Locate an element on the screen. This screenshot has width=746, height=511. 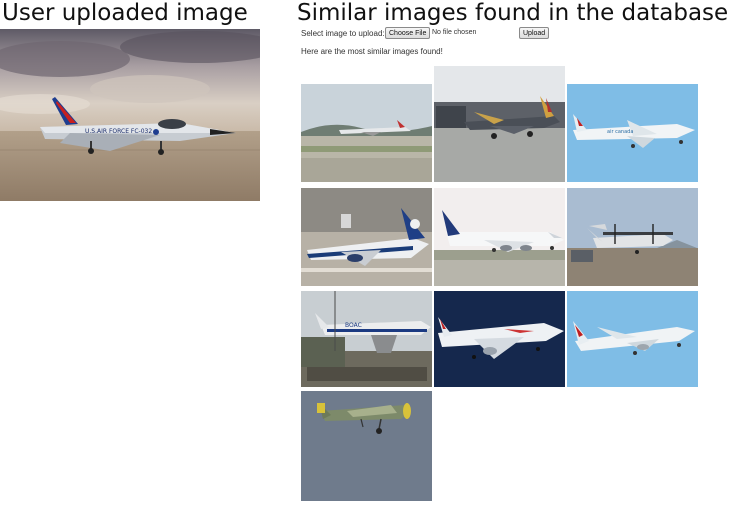
vintage-airliner-photo-icon: BOAC is located at coordinates (366, 339).